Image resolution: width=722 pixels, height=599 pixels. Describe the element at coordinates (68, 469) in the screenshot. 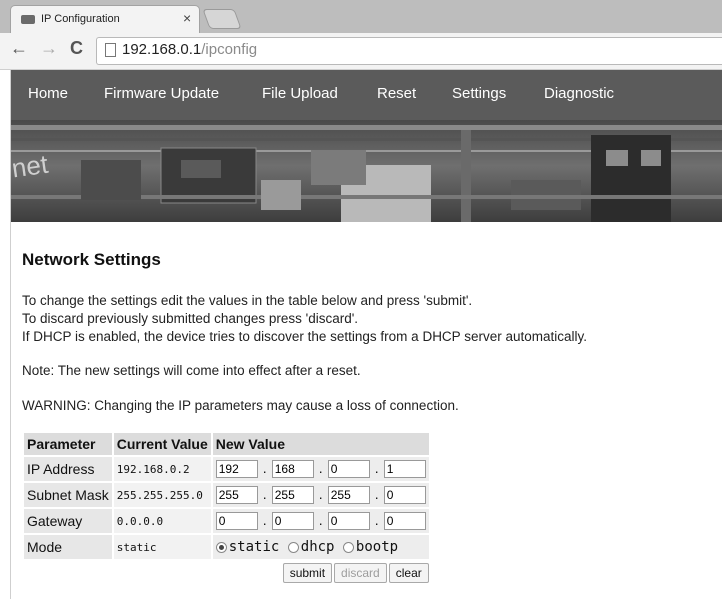

I see `row-label: IP Address` at that location.